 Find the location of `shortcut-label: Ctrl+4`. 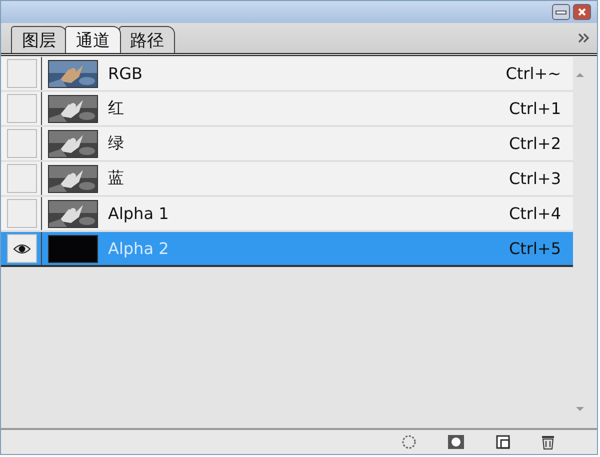

shortcut-label: Ctrl+4 is located at coordinates (534, 213).